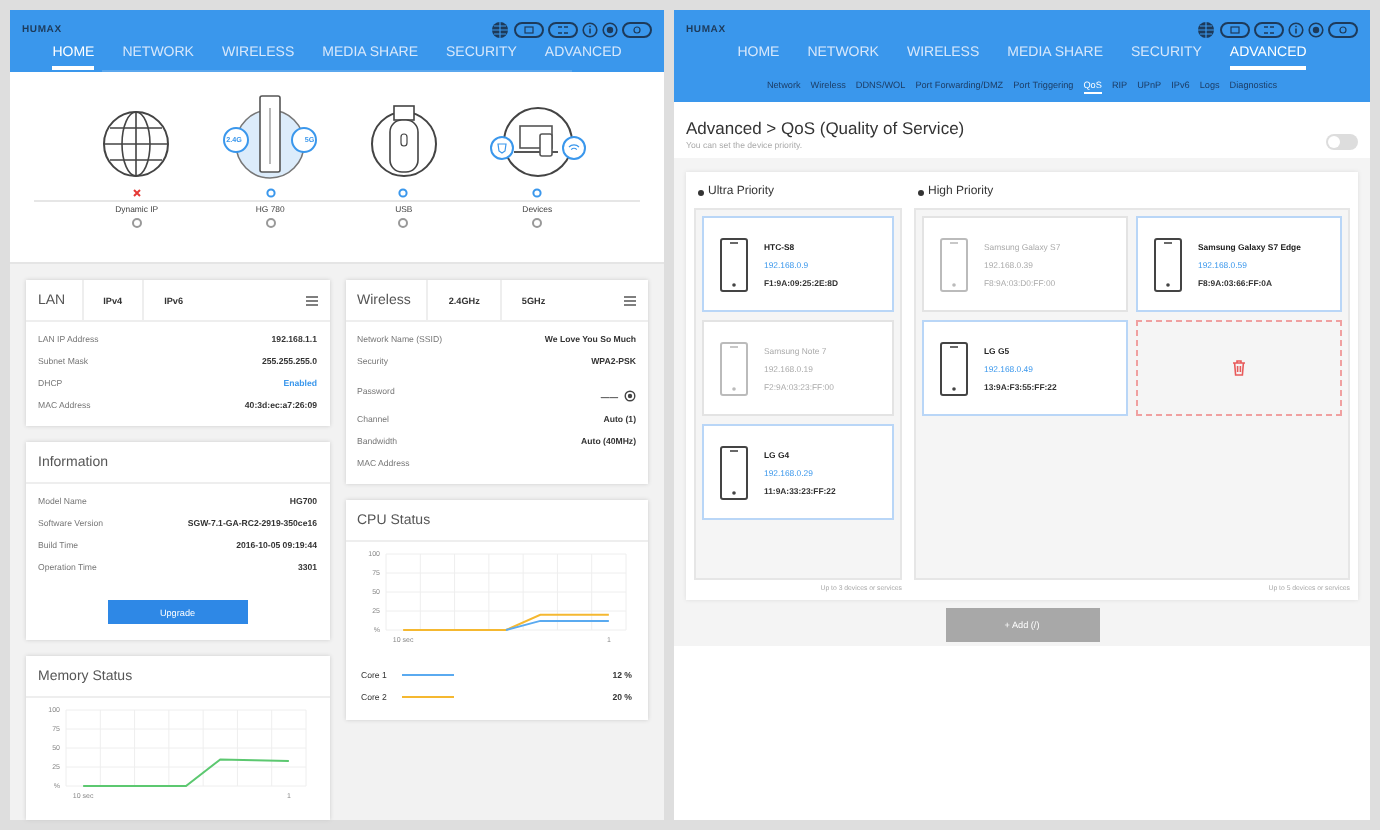 This screenshot has height=830, width=1380. Describe the element at coordinates (537, 142) in the screenshot. I see `devices-icon` at that location.